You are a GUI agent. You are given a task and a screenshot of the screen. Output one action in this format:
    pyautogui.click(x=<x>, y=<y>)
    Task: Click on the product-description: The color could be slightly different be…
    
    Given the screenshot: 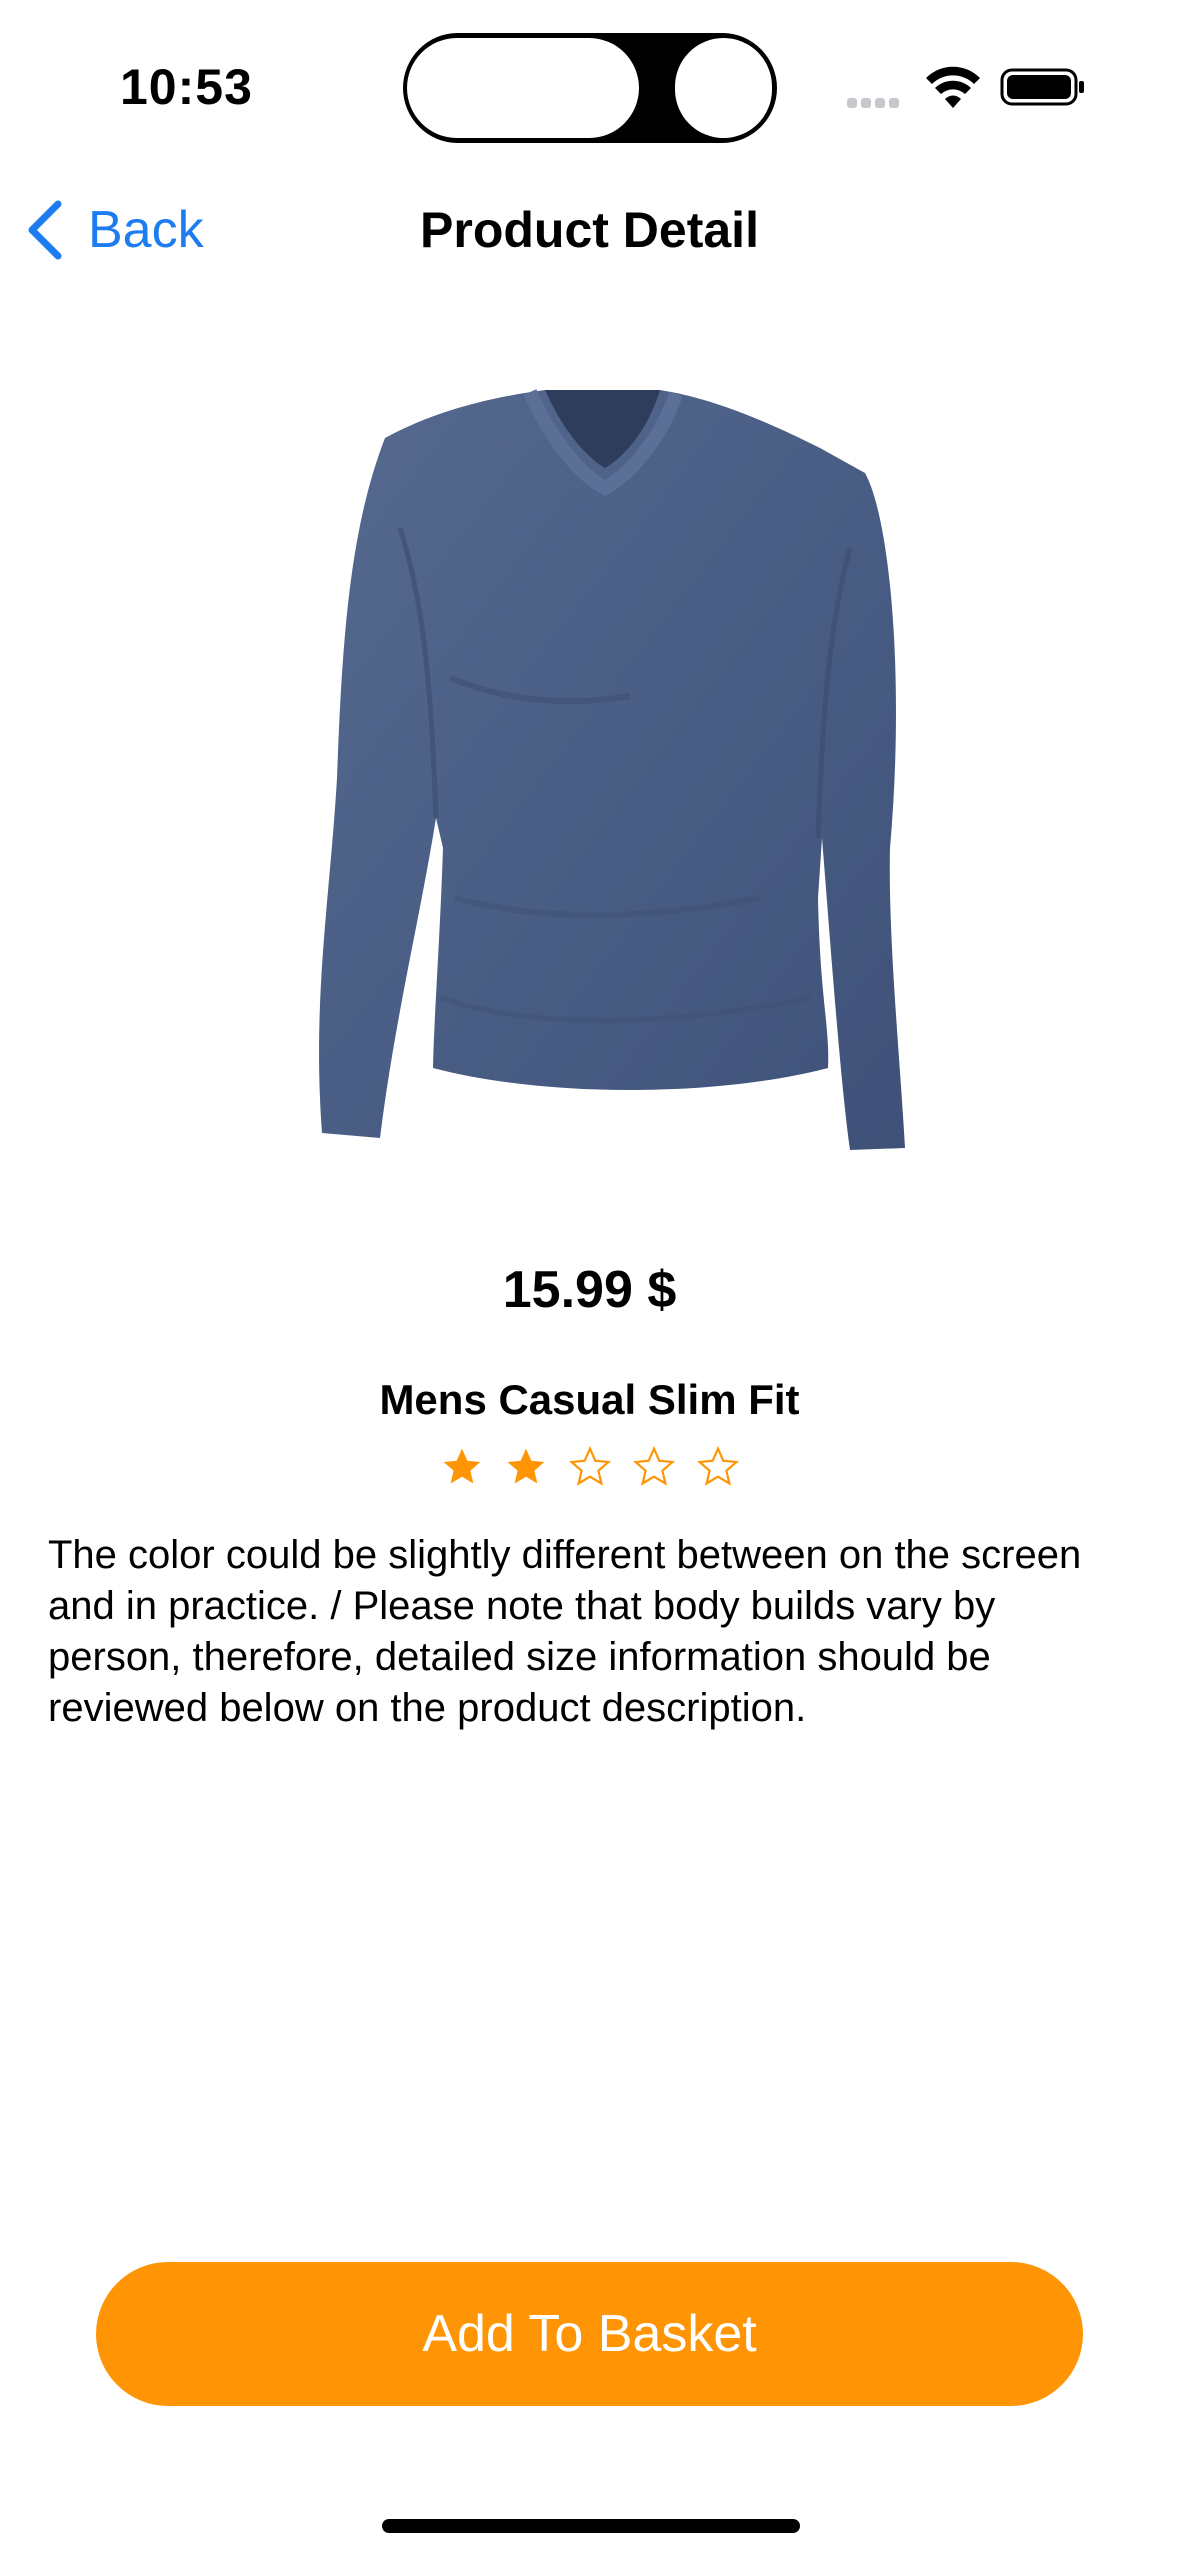 What is the action you would take?
    pyautogui.click(x=565, y=1631)
    